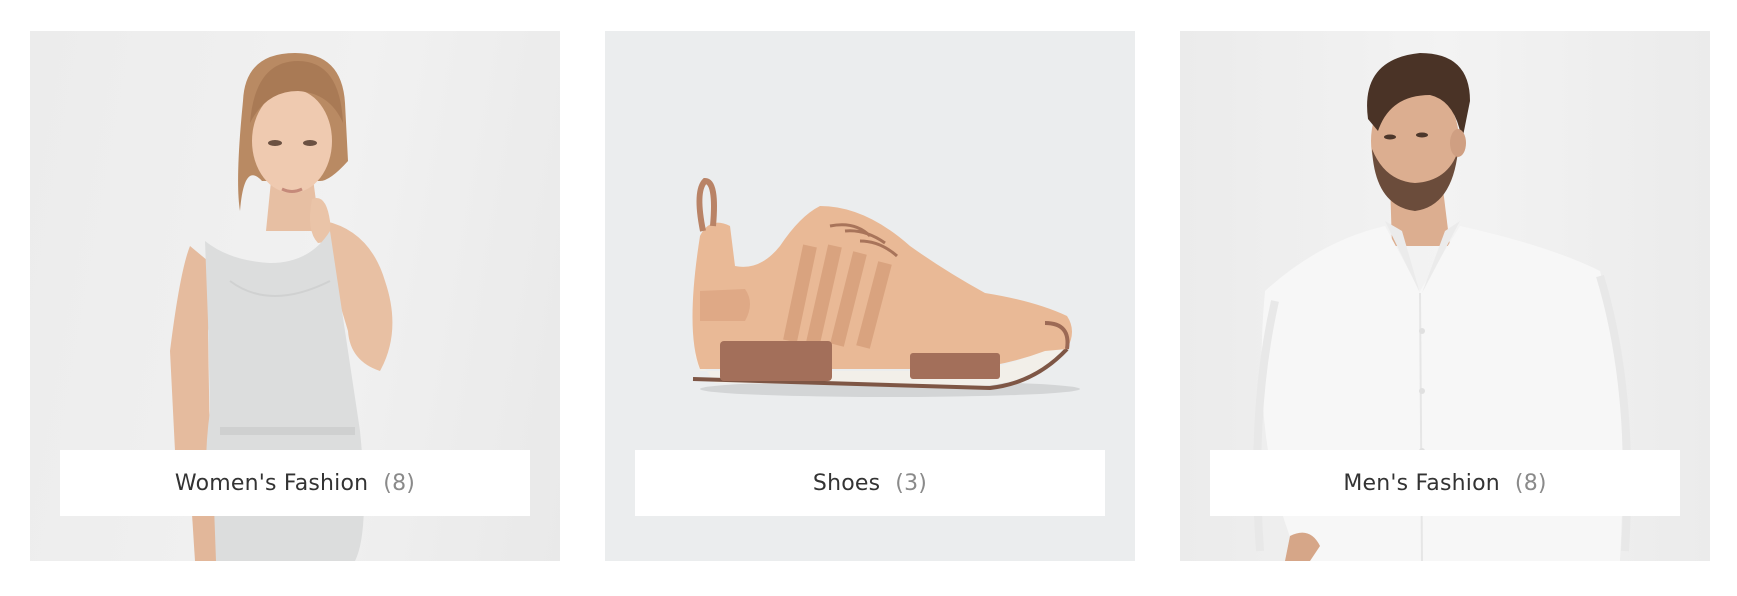 This screenshot has height=596, width=1737. I want to click on category-count: (3), so click(911, 483).